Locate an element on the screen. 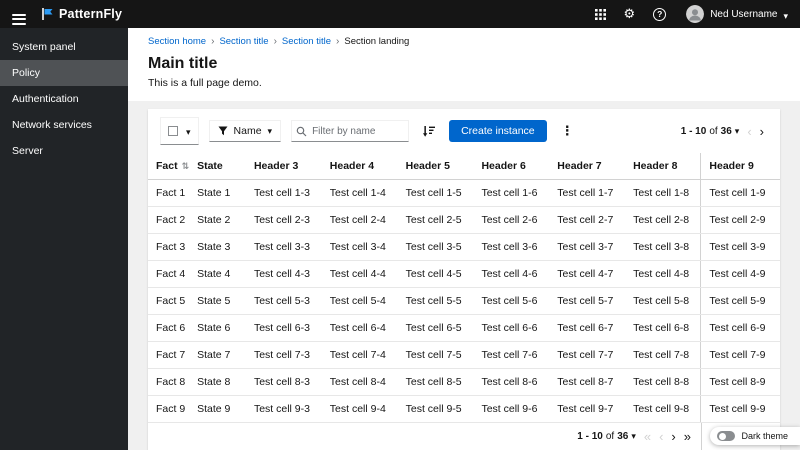 This screenshot has height=450, width=800. cell-fact: Fact 3 is located at coordinates (169, 247).